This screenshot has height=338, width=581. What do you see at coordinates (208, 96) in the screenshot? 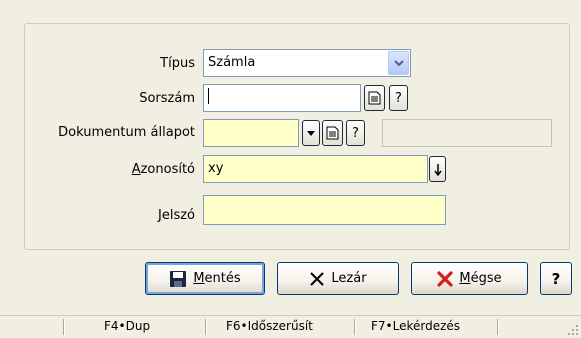
I see `text-cursor` at bounding box center [208, 96].